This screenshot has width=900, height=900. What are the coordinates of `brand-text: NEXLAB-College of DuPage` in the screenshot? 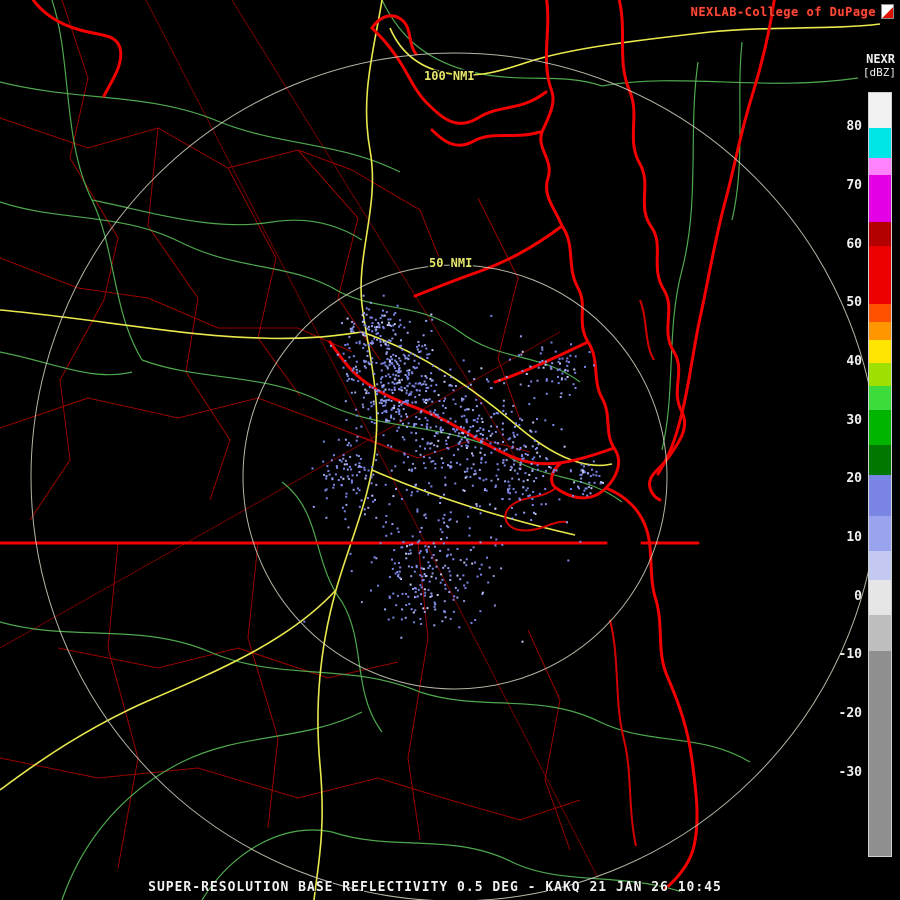 It's located at (783, 11).